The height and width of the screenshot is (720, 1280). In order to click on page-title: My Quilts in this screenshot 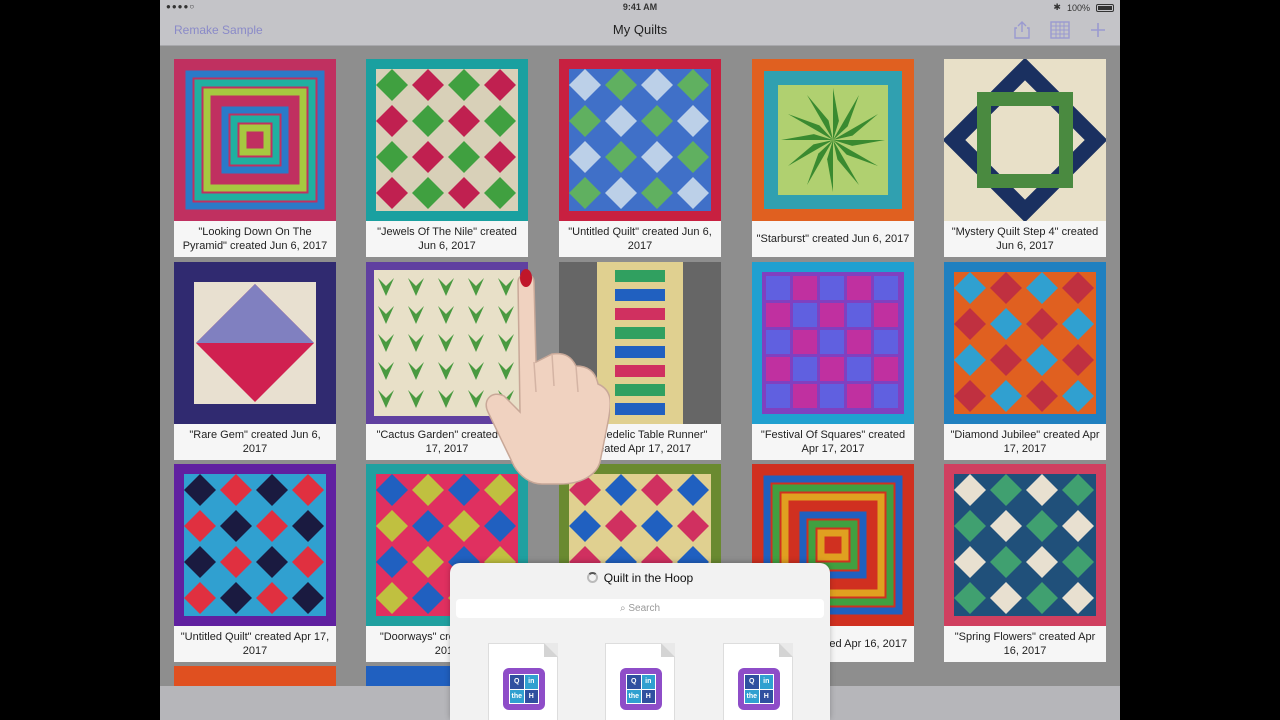, I will do `click(640, 29)`.